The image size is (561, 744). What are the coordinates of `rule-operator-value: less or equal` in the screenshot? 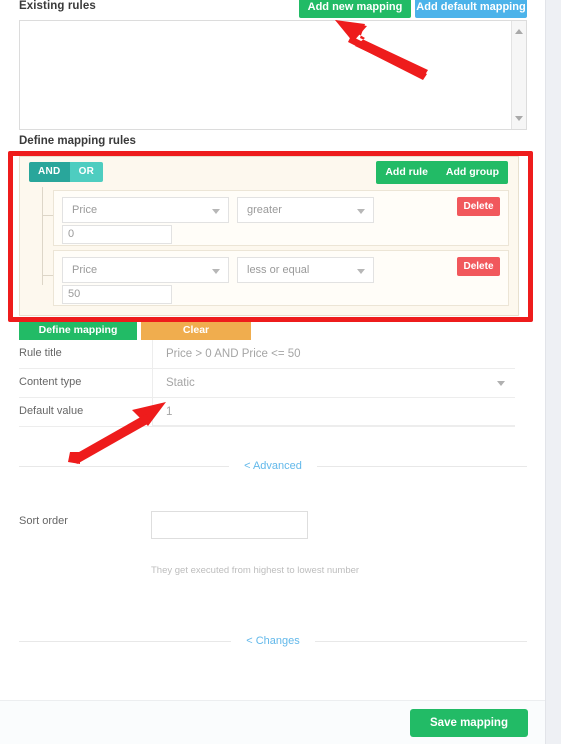 It's located at (278, 270).